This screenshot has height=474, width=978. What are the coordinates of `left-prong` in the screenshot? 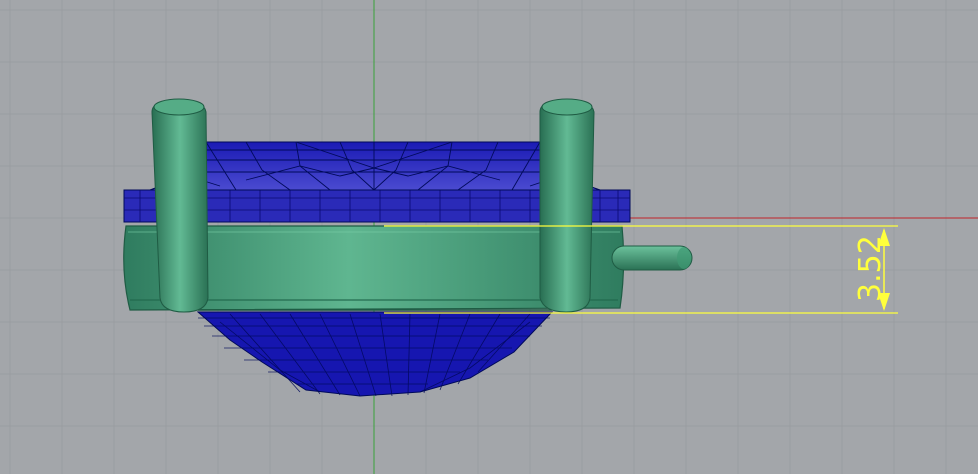 It's located at (180, 205).